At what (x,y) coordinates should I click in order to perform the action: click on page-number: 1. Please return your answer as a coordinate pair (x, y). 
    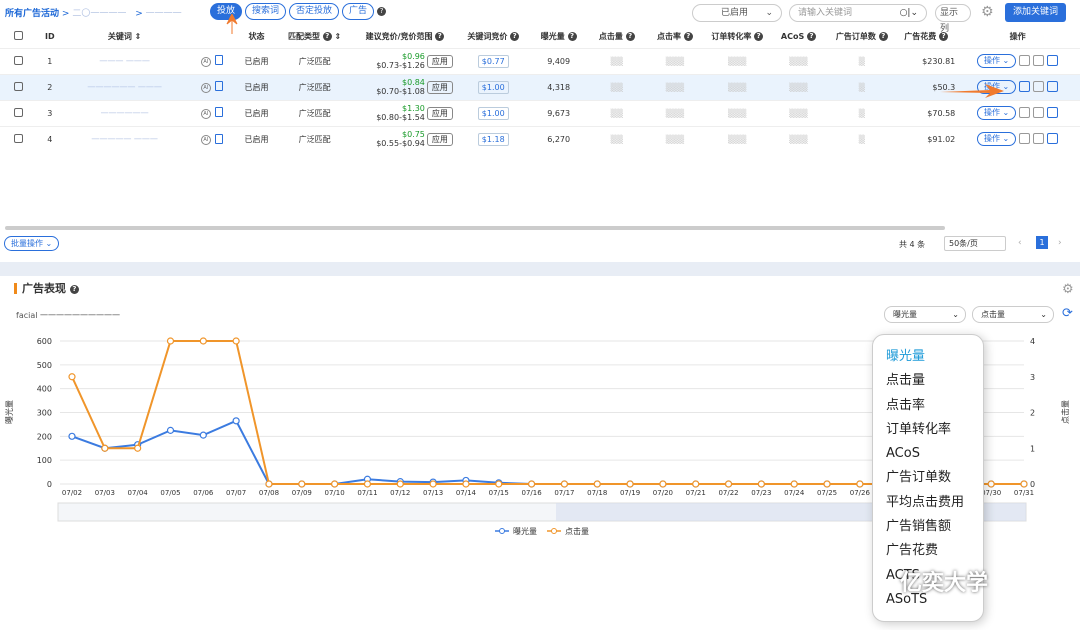
    Looking at the image, I should click on (1042, 242).